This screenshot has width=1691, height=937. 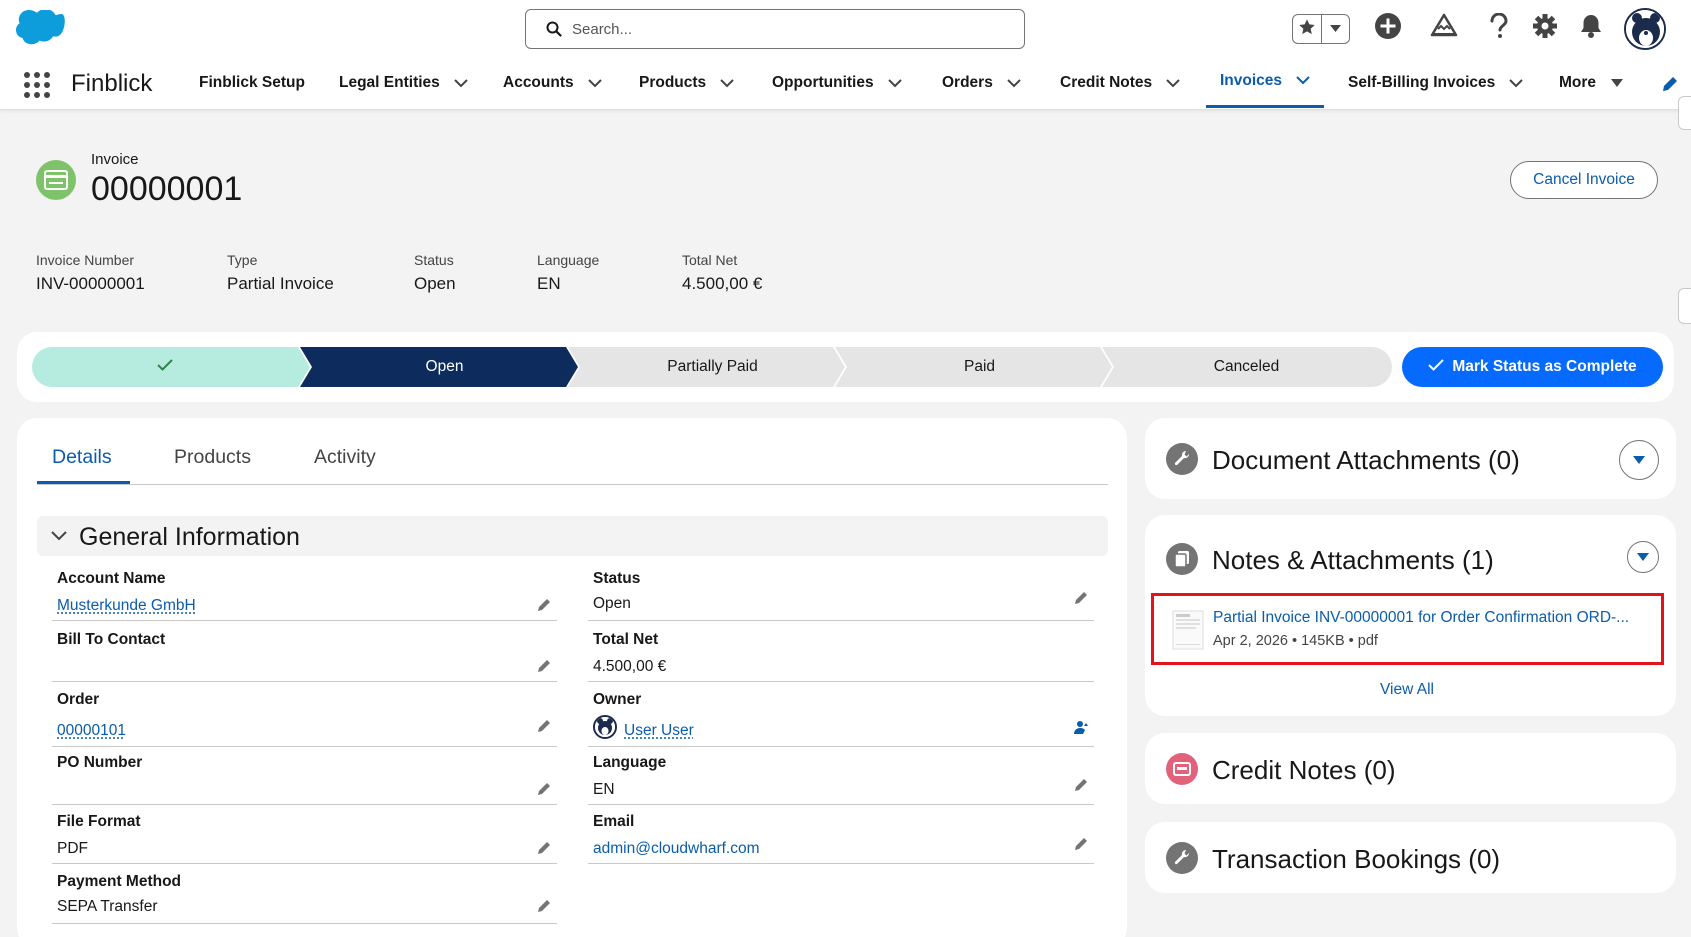 I want to click on nav-item-more: More, so click(x=1591, y=83).